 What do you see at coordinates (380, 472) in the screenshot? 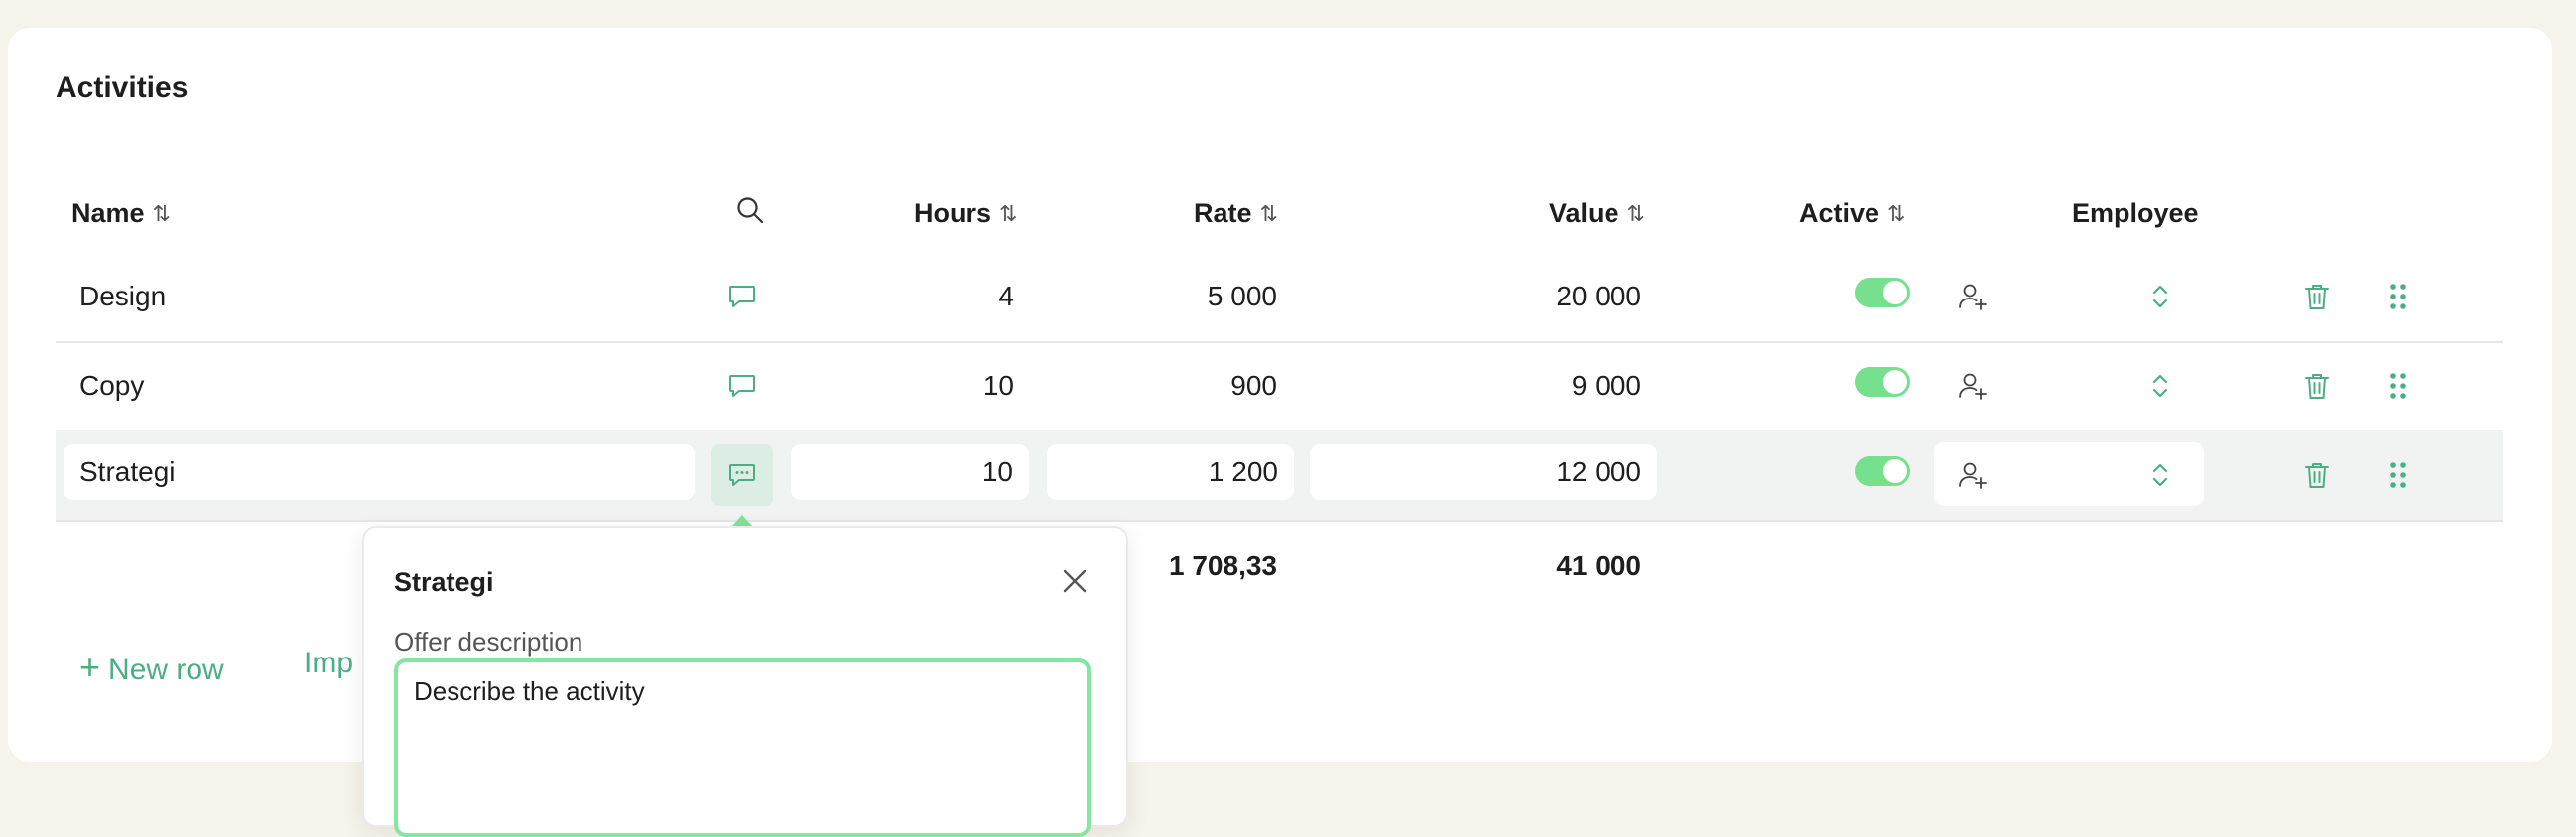
I see `row-name-input: Strategi` at bounding box center [380, 472].